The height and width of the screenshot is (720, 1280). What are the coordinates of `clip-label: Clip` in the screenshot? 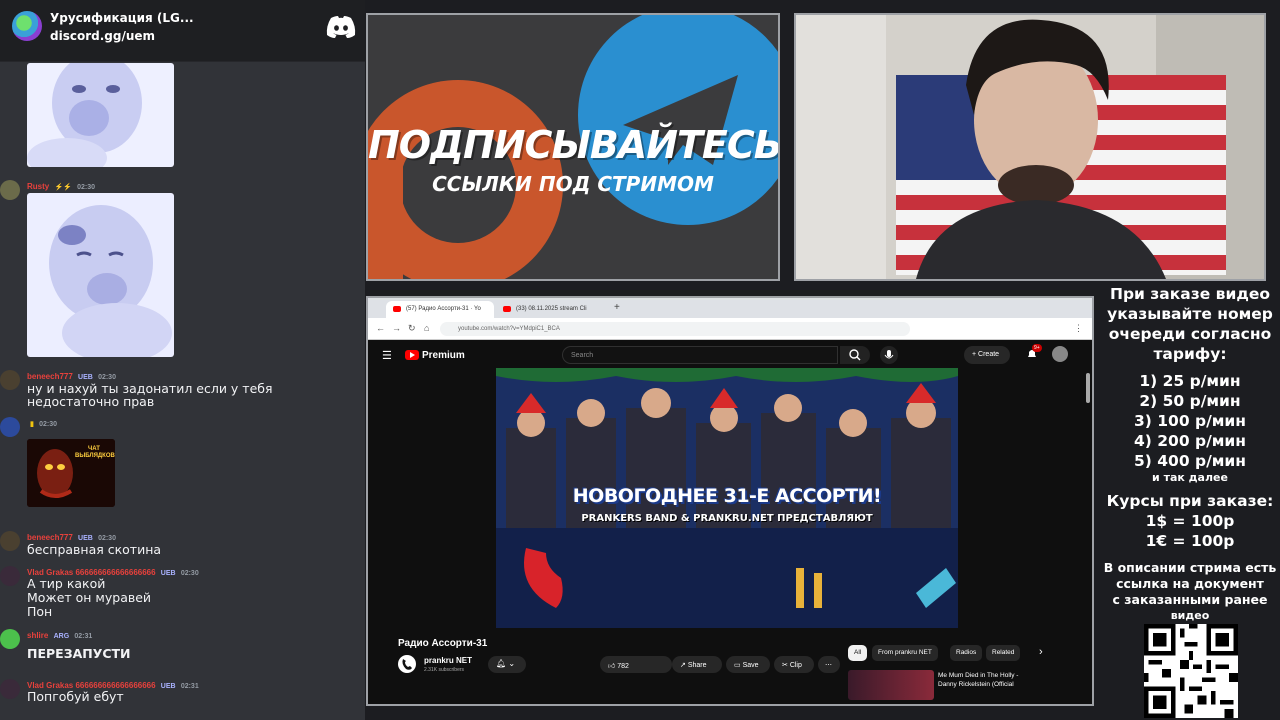 It's located at (795, 665).